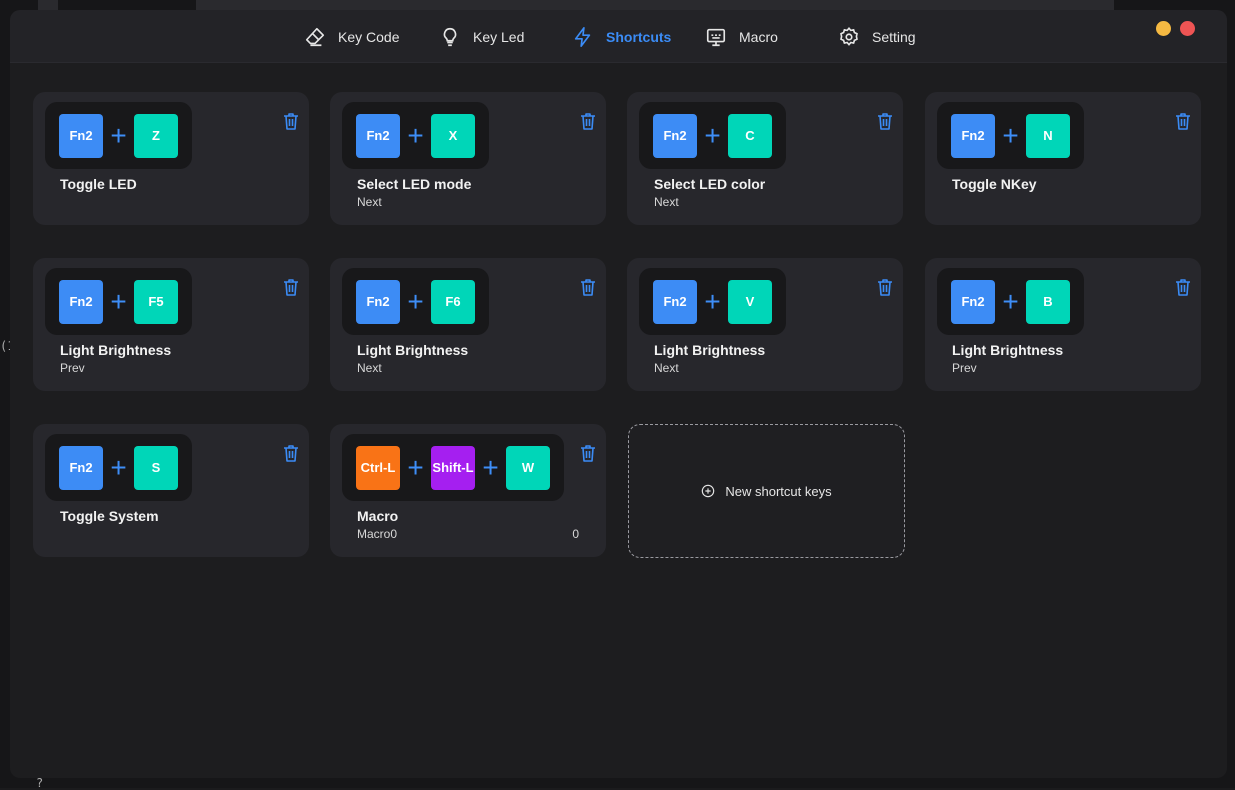 This screenshot has width=1235, height=790. Describe the element at coordinates (1048, 135) in the screenshot. I see `key-chip: N` at that location.